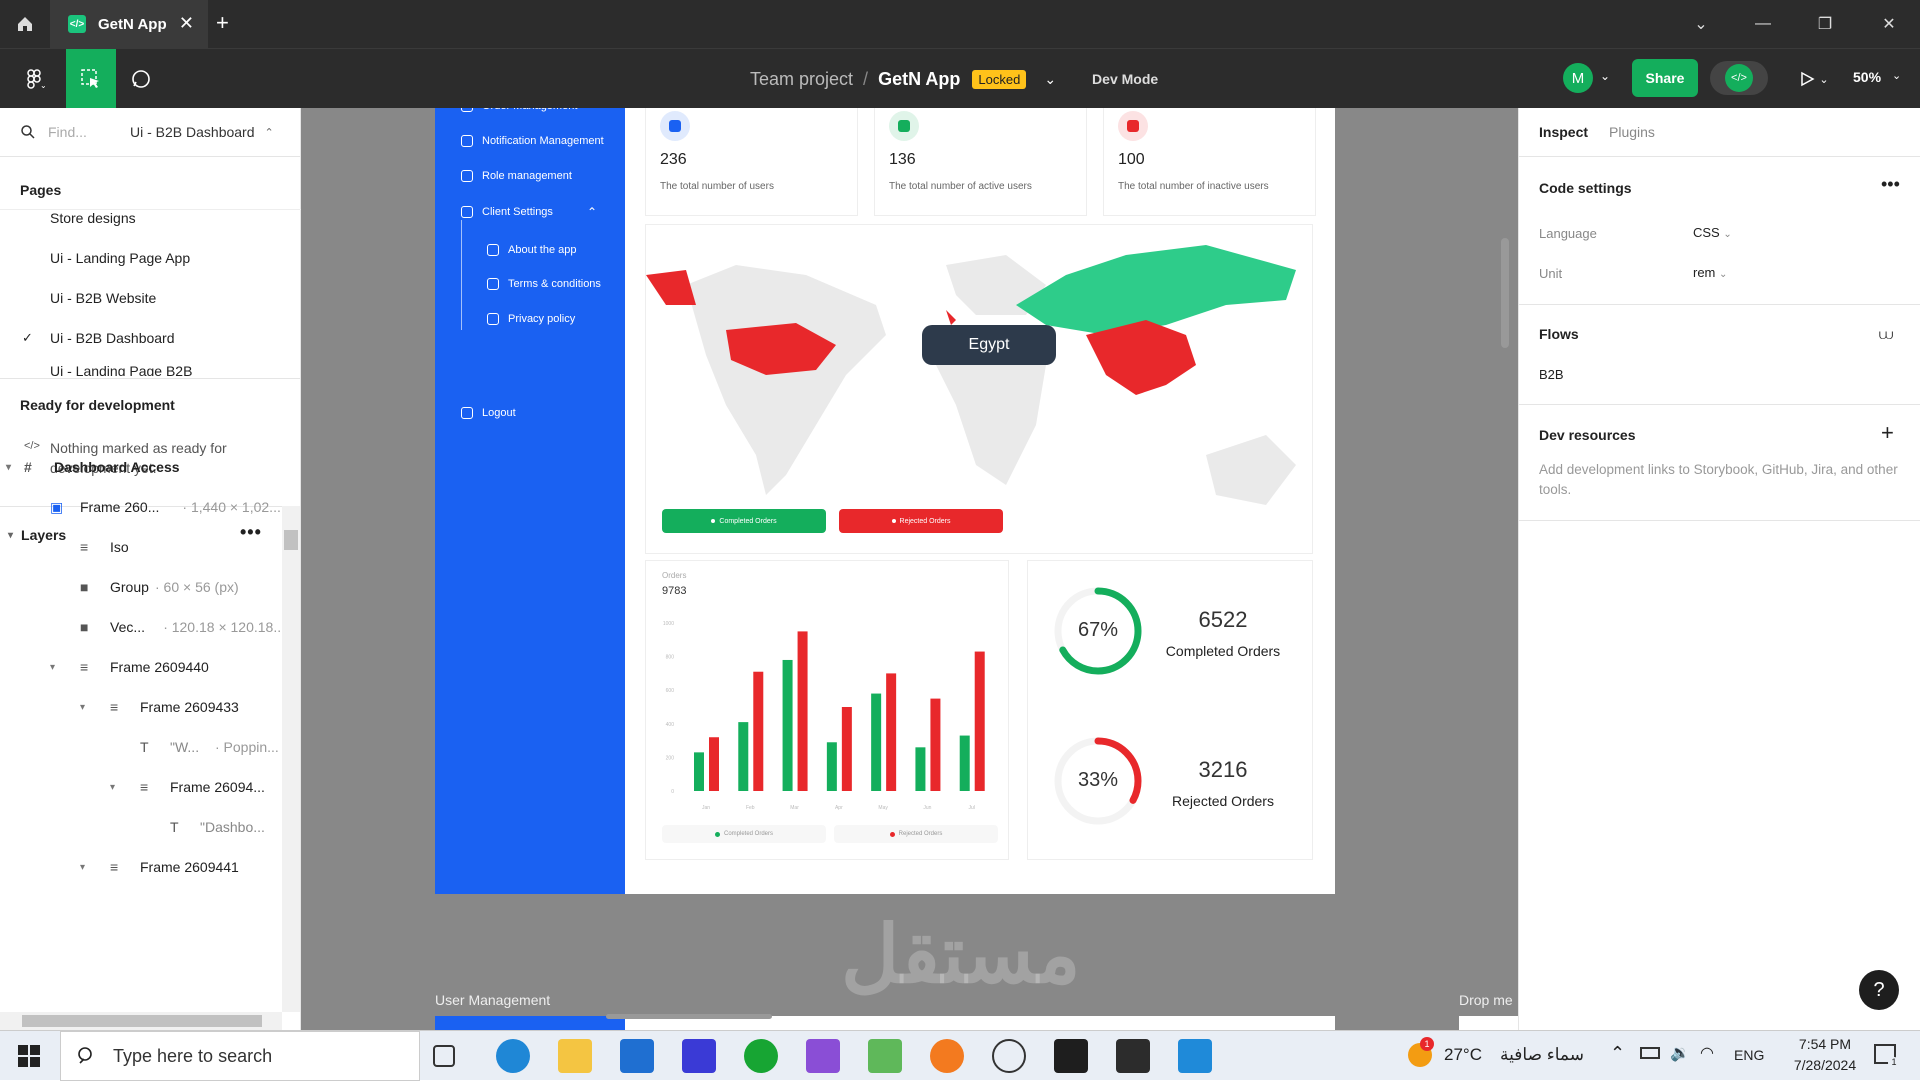  I want to click on dev-app-icon, so click(699, 1056).